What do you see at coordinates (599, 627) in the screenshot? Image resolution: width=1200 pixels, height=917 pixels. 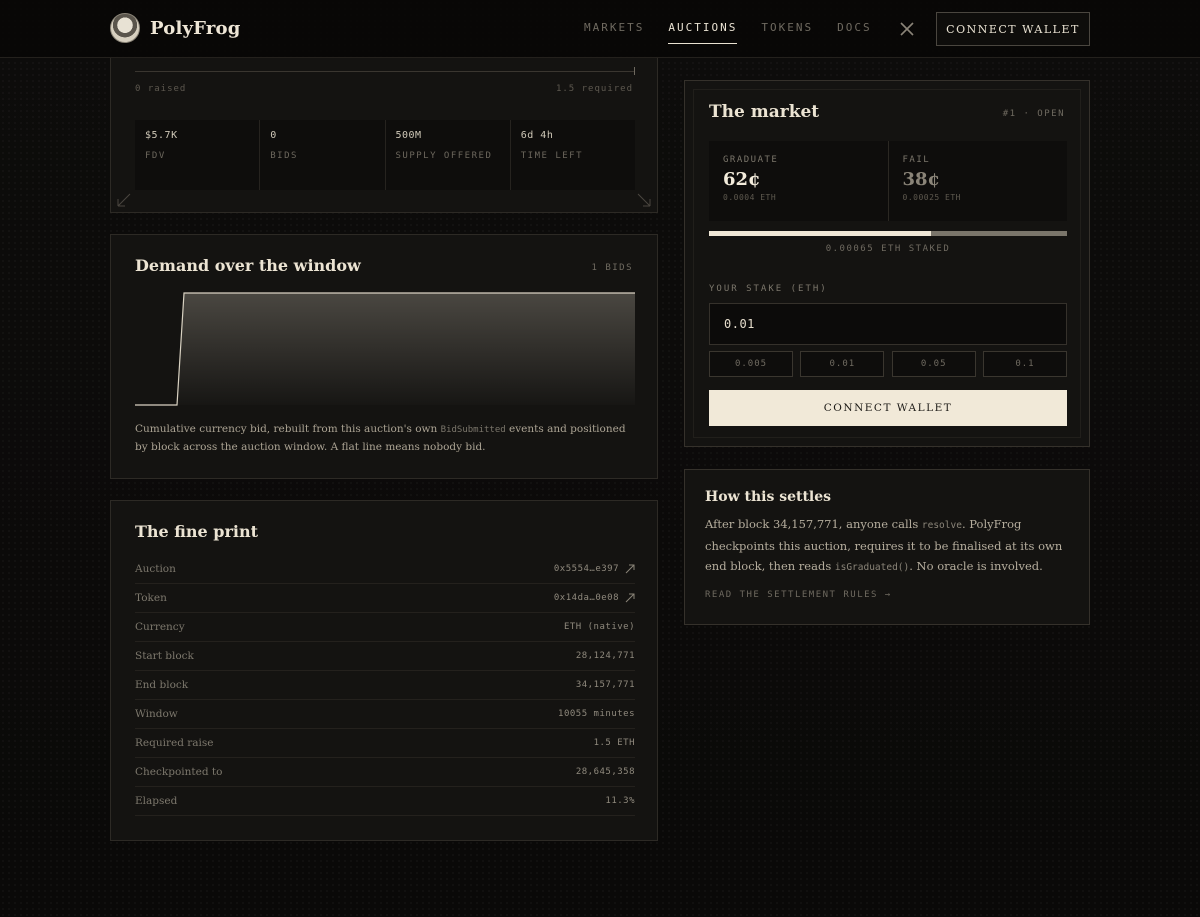 I see `row-value-text: ETH (native)` at bounding box center [599, 627].